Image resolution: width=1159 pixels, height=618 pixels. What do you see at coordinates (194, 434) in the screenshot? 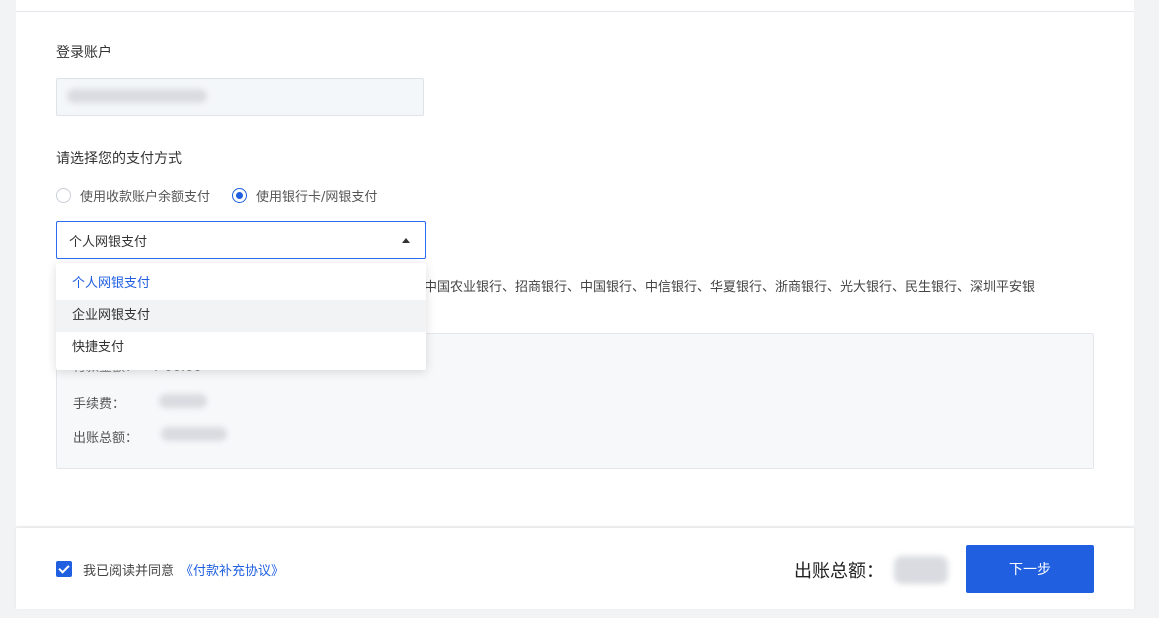
I see `masked-total-value` at bounding box center [194, 434].